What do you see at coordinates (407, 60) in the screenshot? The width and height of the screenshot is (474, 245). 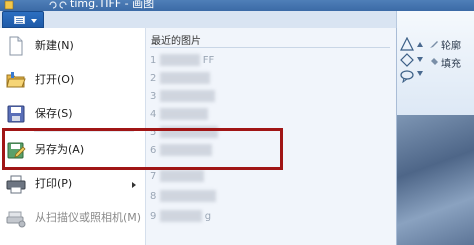 I see `diamond-shape-icon` at bounding box center [407, 60].